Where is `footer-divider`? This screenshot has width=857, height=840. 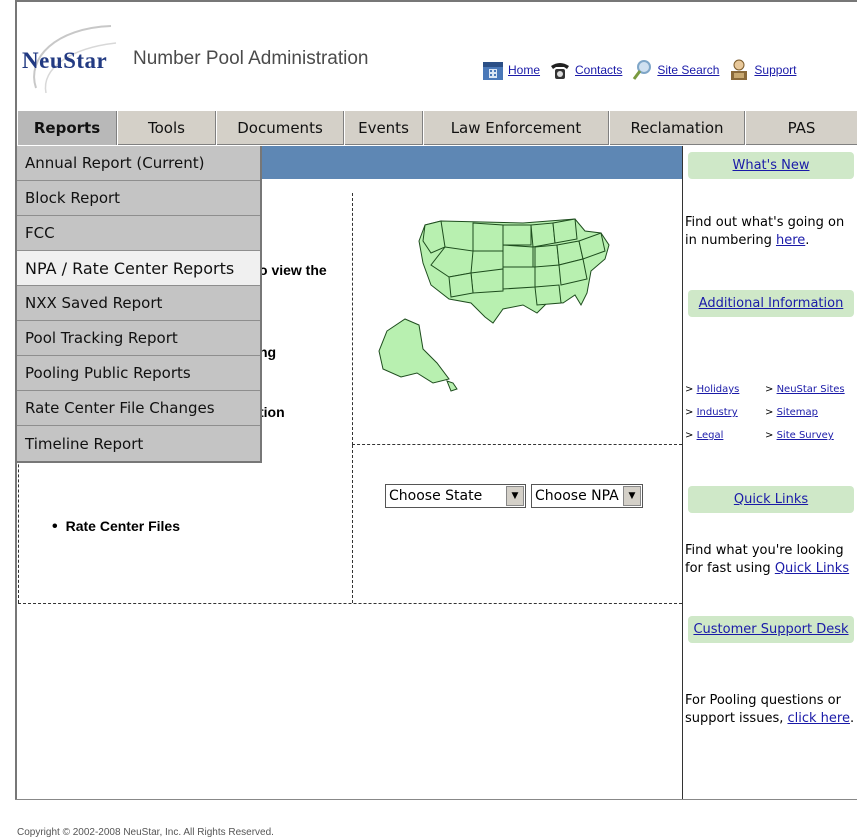 footer-divider is located at coordinates (436, 799).